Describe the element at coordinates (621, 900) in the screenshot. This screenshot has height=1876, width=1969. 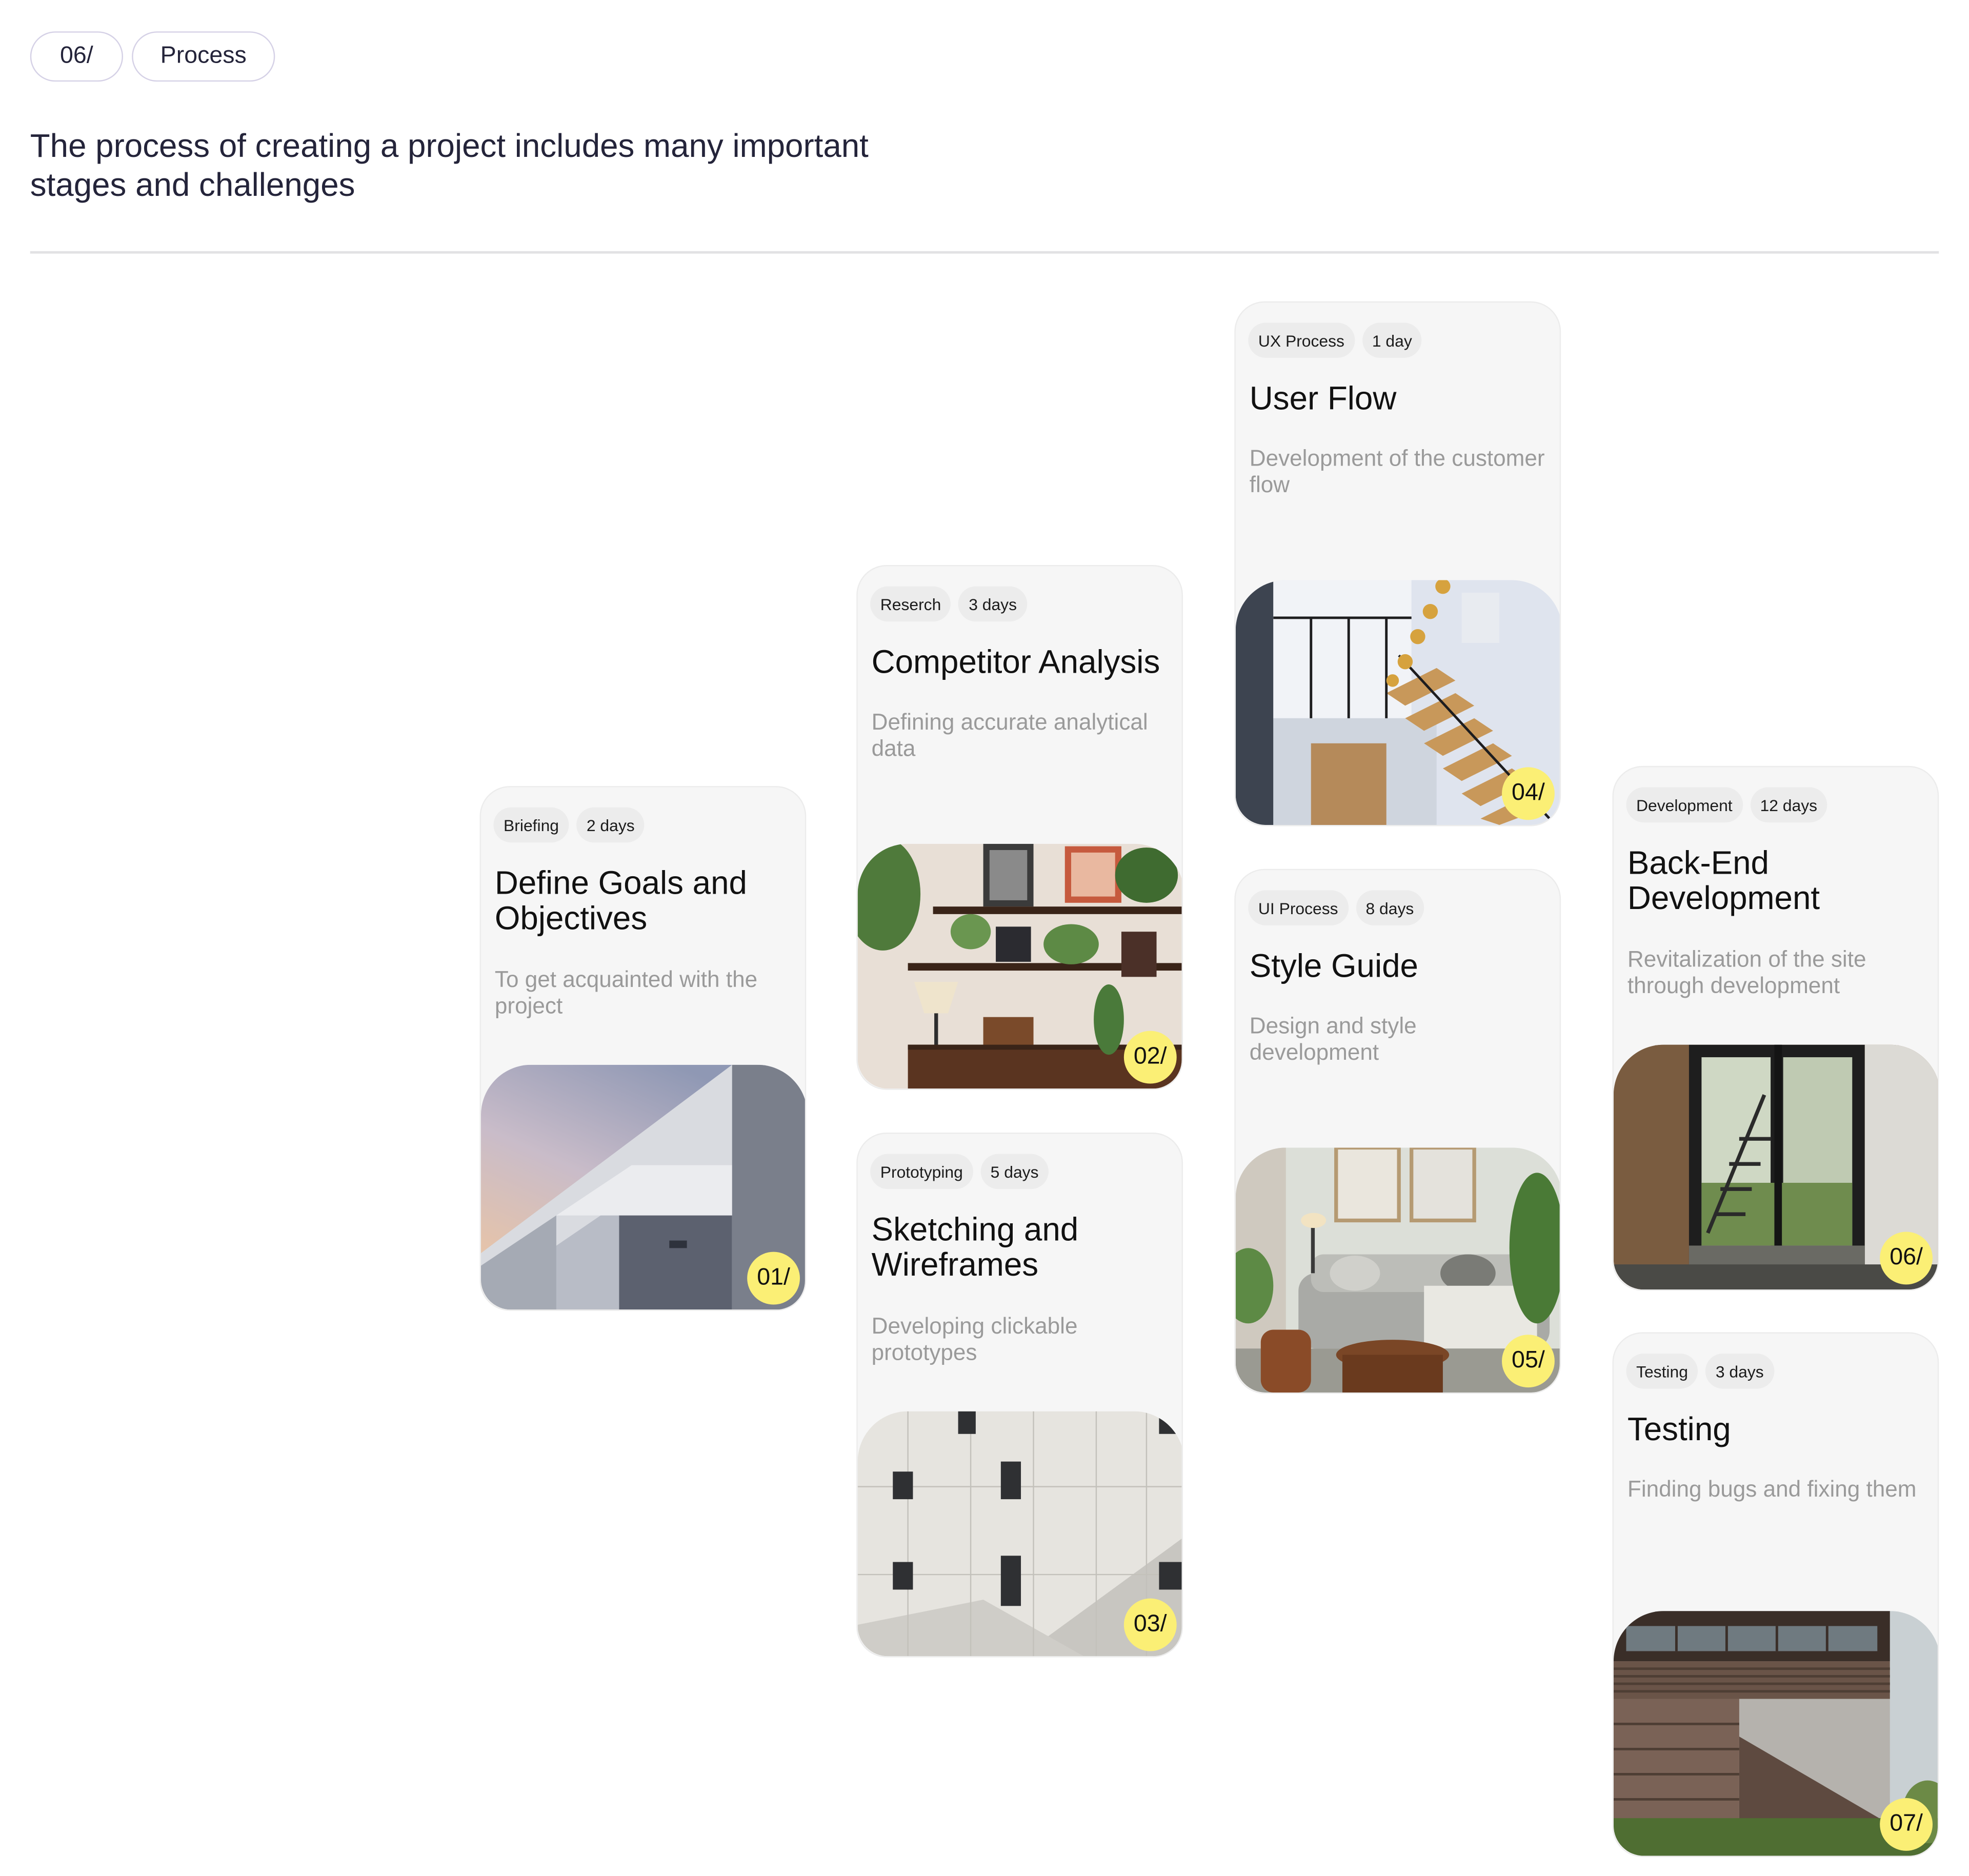
I see `card-title: Define Goals and Objectives` at that location.